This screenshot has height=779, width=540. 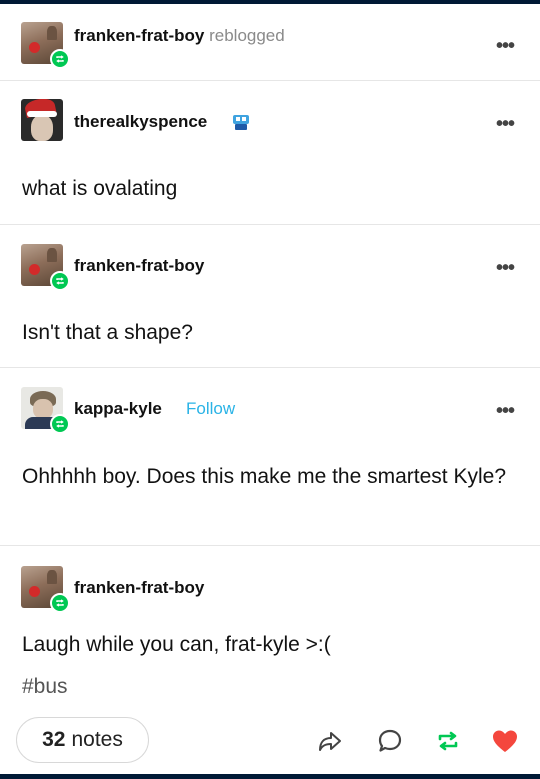 I want to click on notes-label: notes, so click(x=97, y=739).